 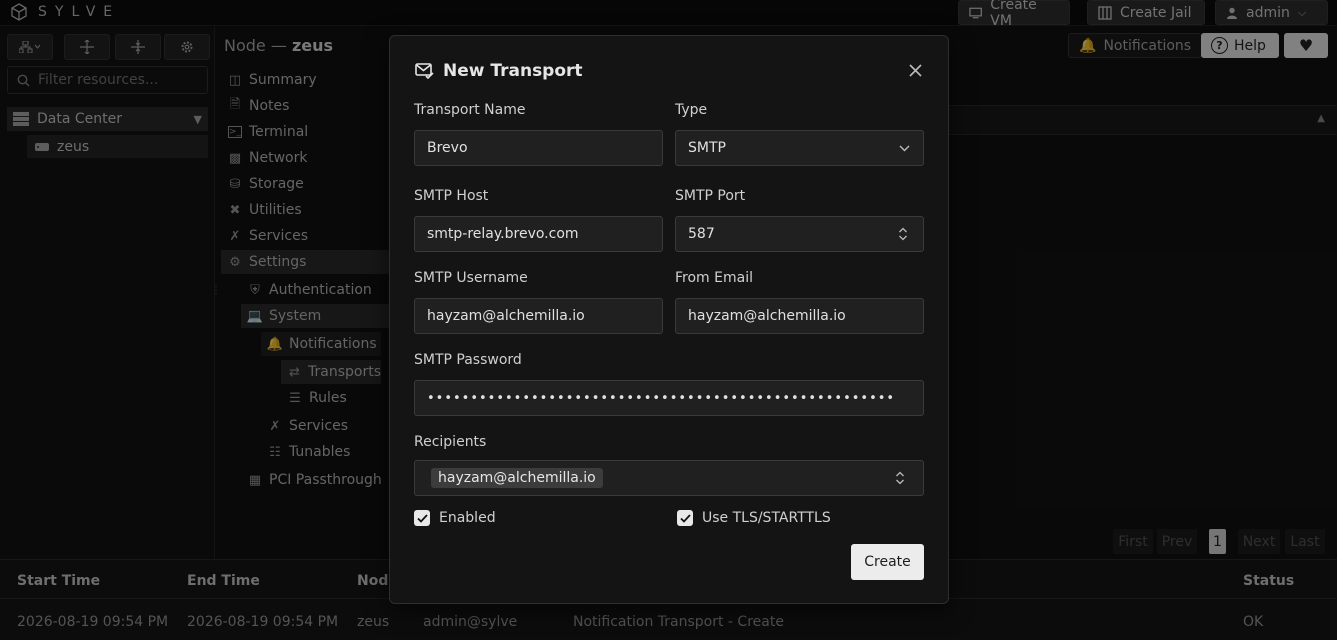 I want to click on smtp-port-label: SMTP Port, so click(x=710, y=196).